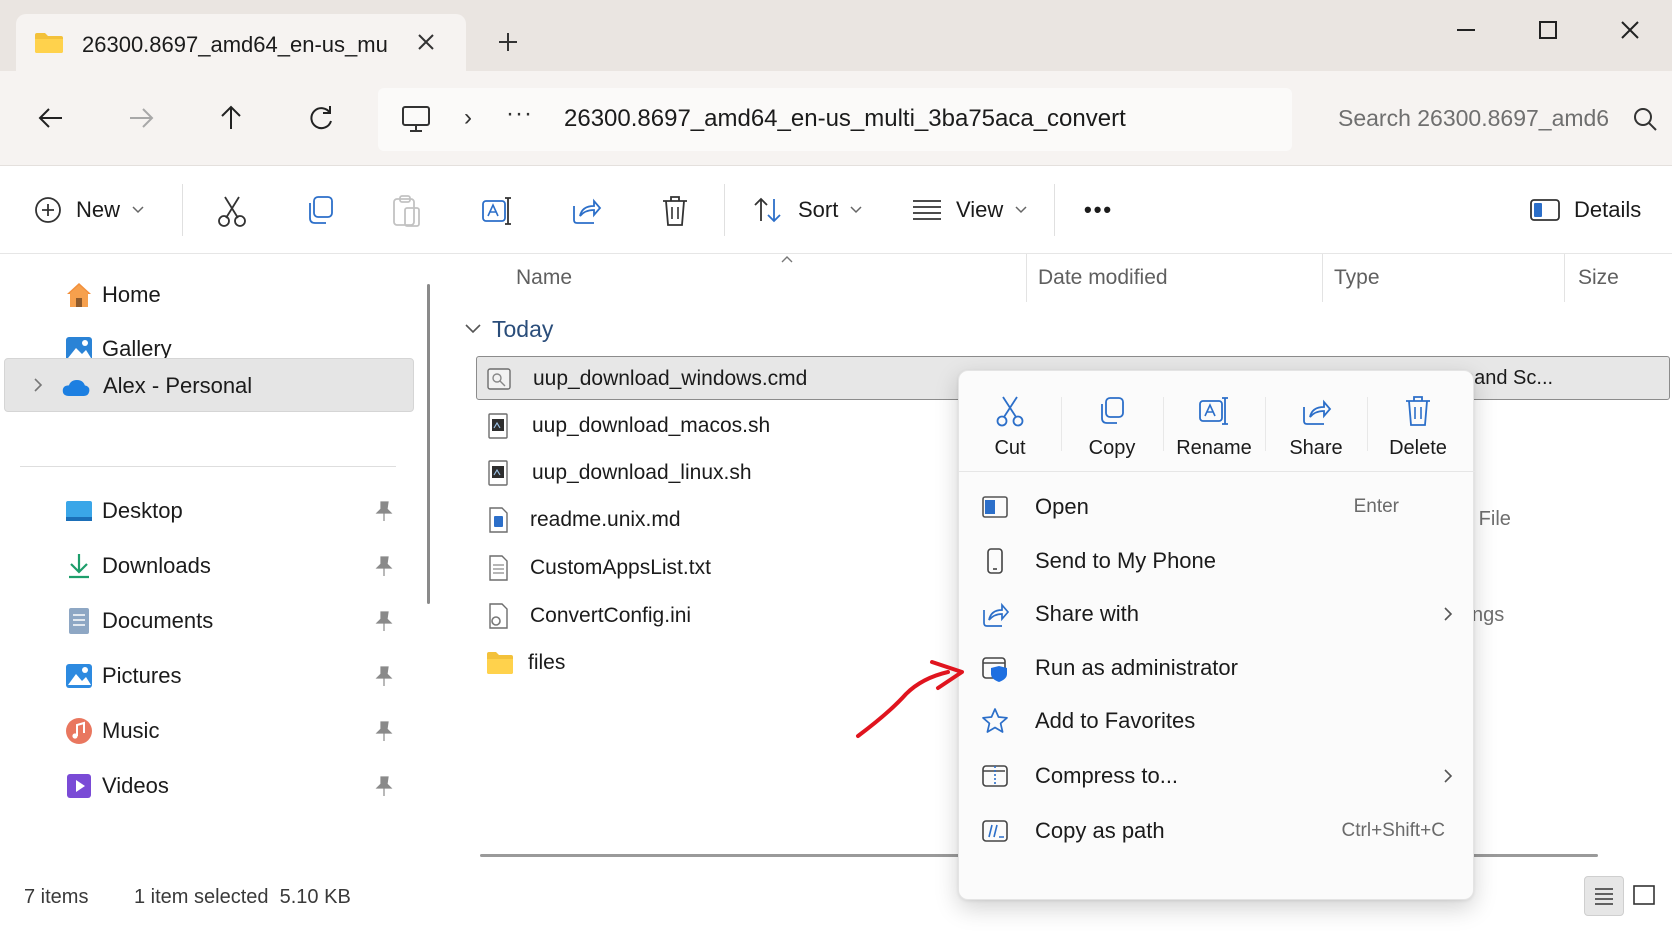  I want to click on shield-admin-icon, so click(994, 669).